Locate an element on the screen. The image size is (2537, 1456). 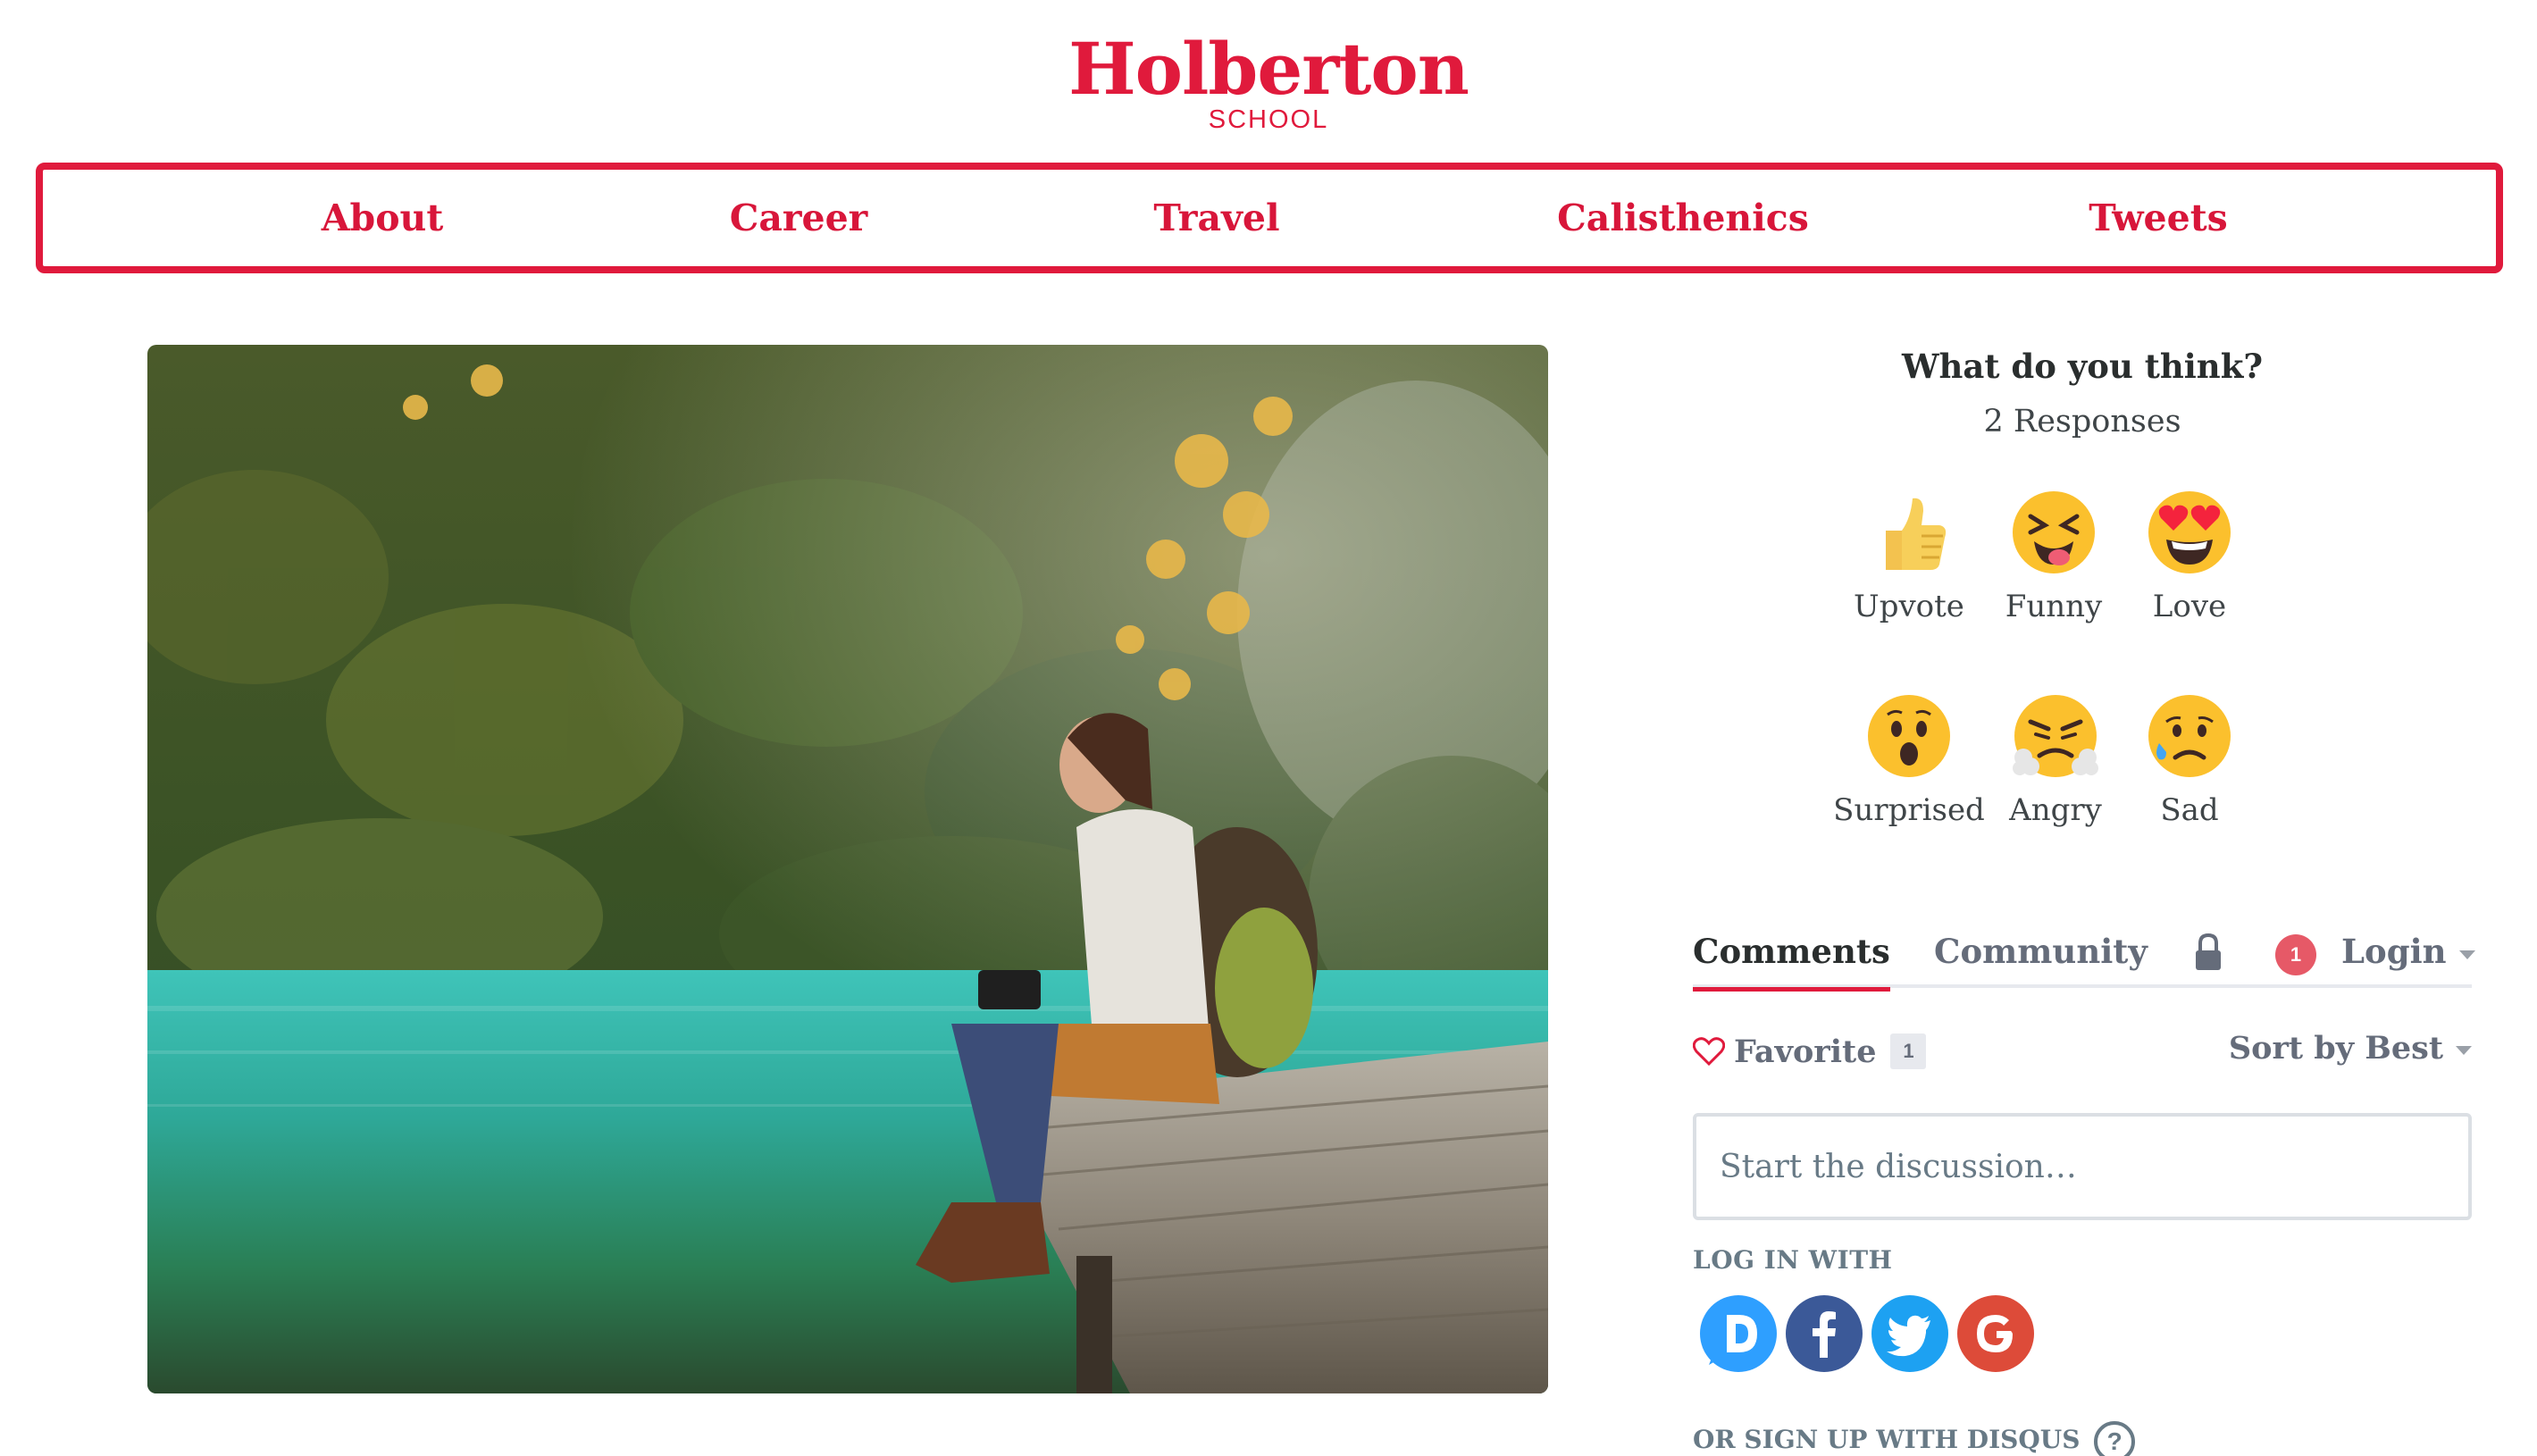
notification-badge: 1 is located at coordinates (2295, 954).